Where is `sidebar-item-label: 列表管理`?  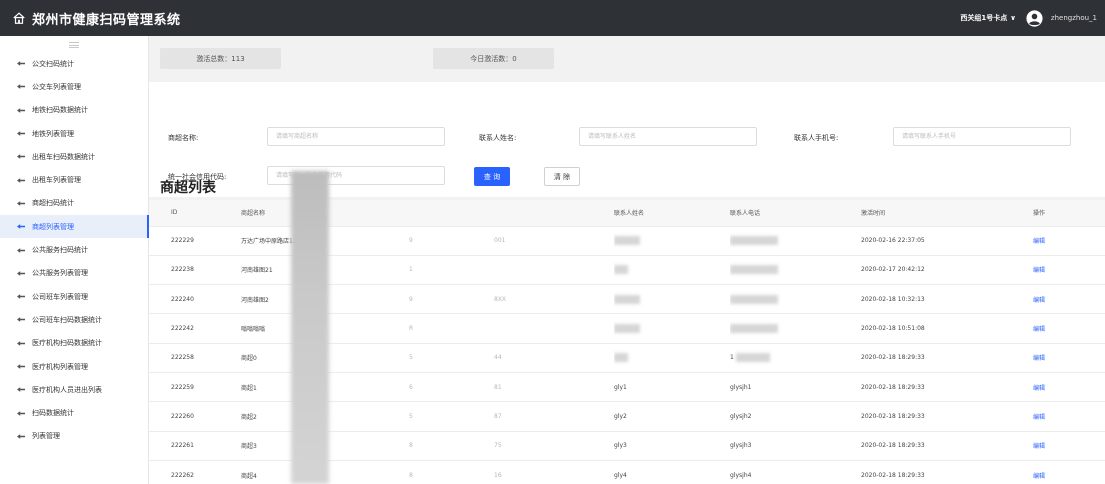
sidebar-item-label: 列表管理 is located at coordinates (46, 436).